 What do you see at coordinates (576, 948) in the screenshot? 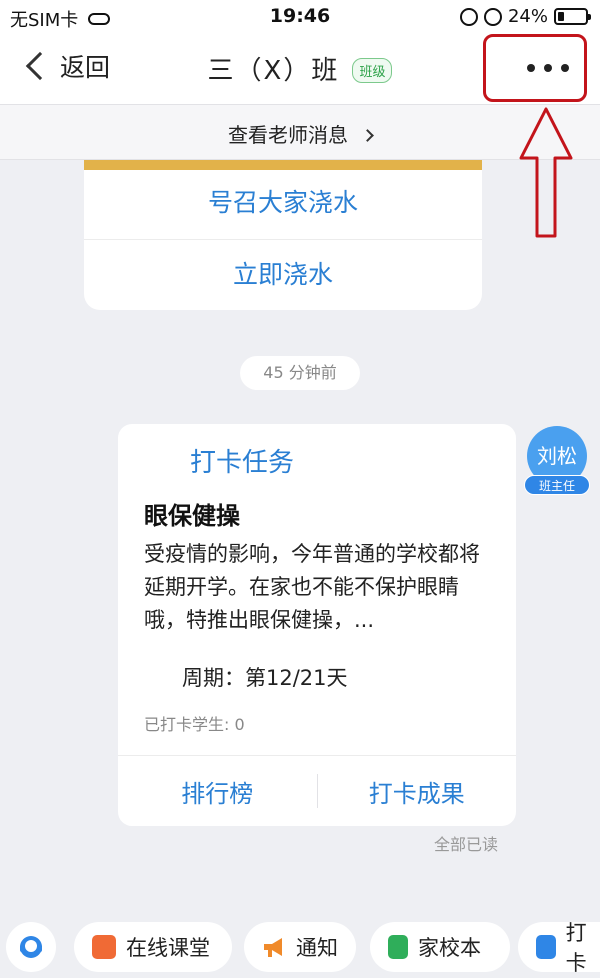
I see `chip-label: 打卡` at bounding box center [576, 948].